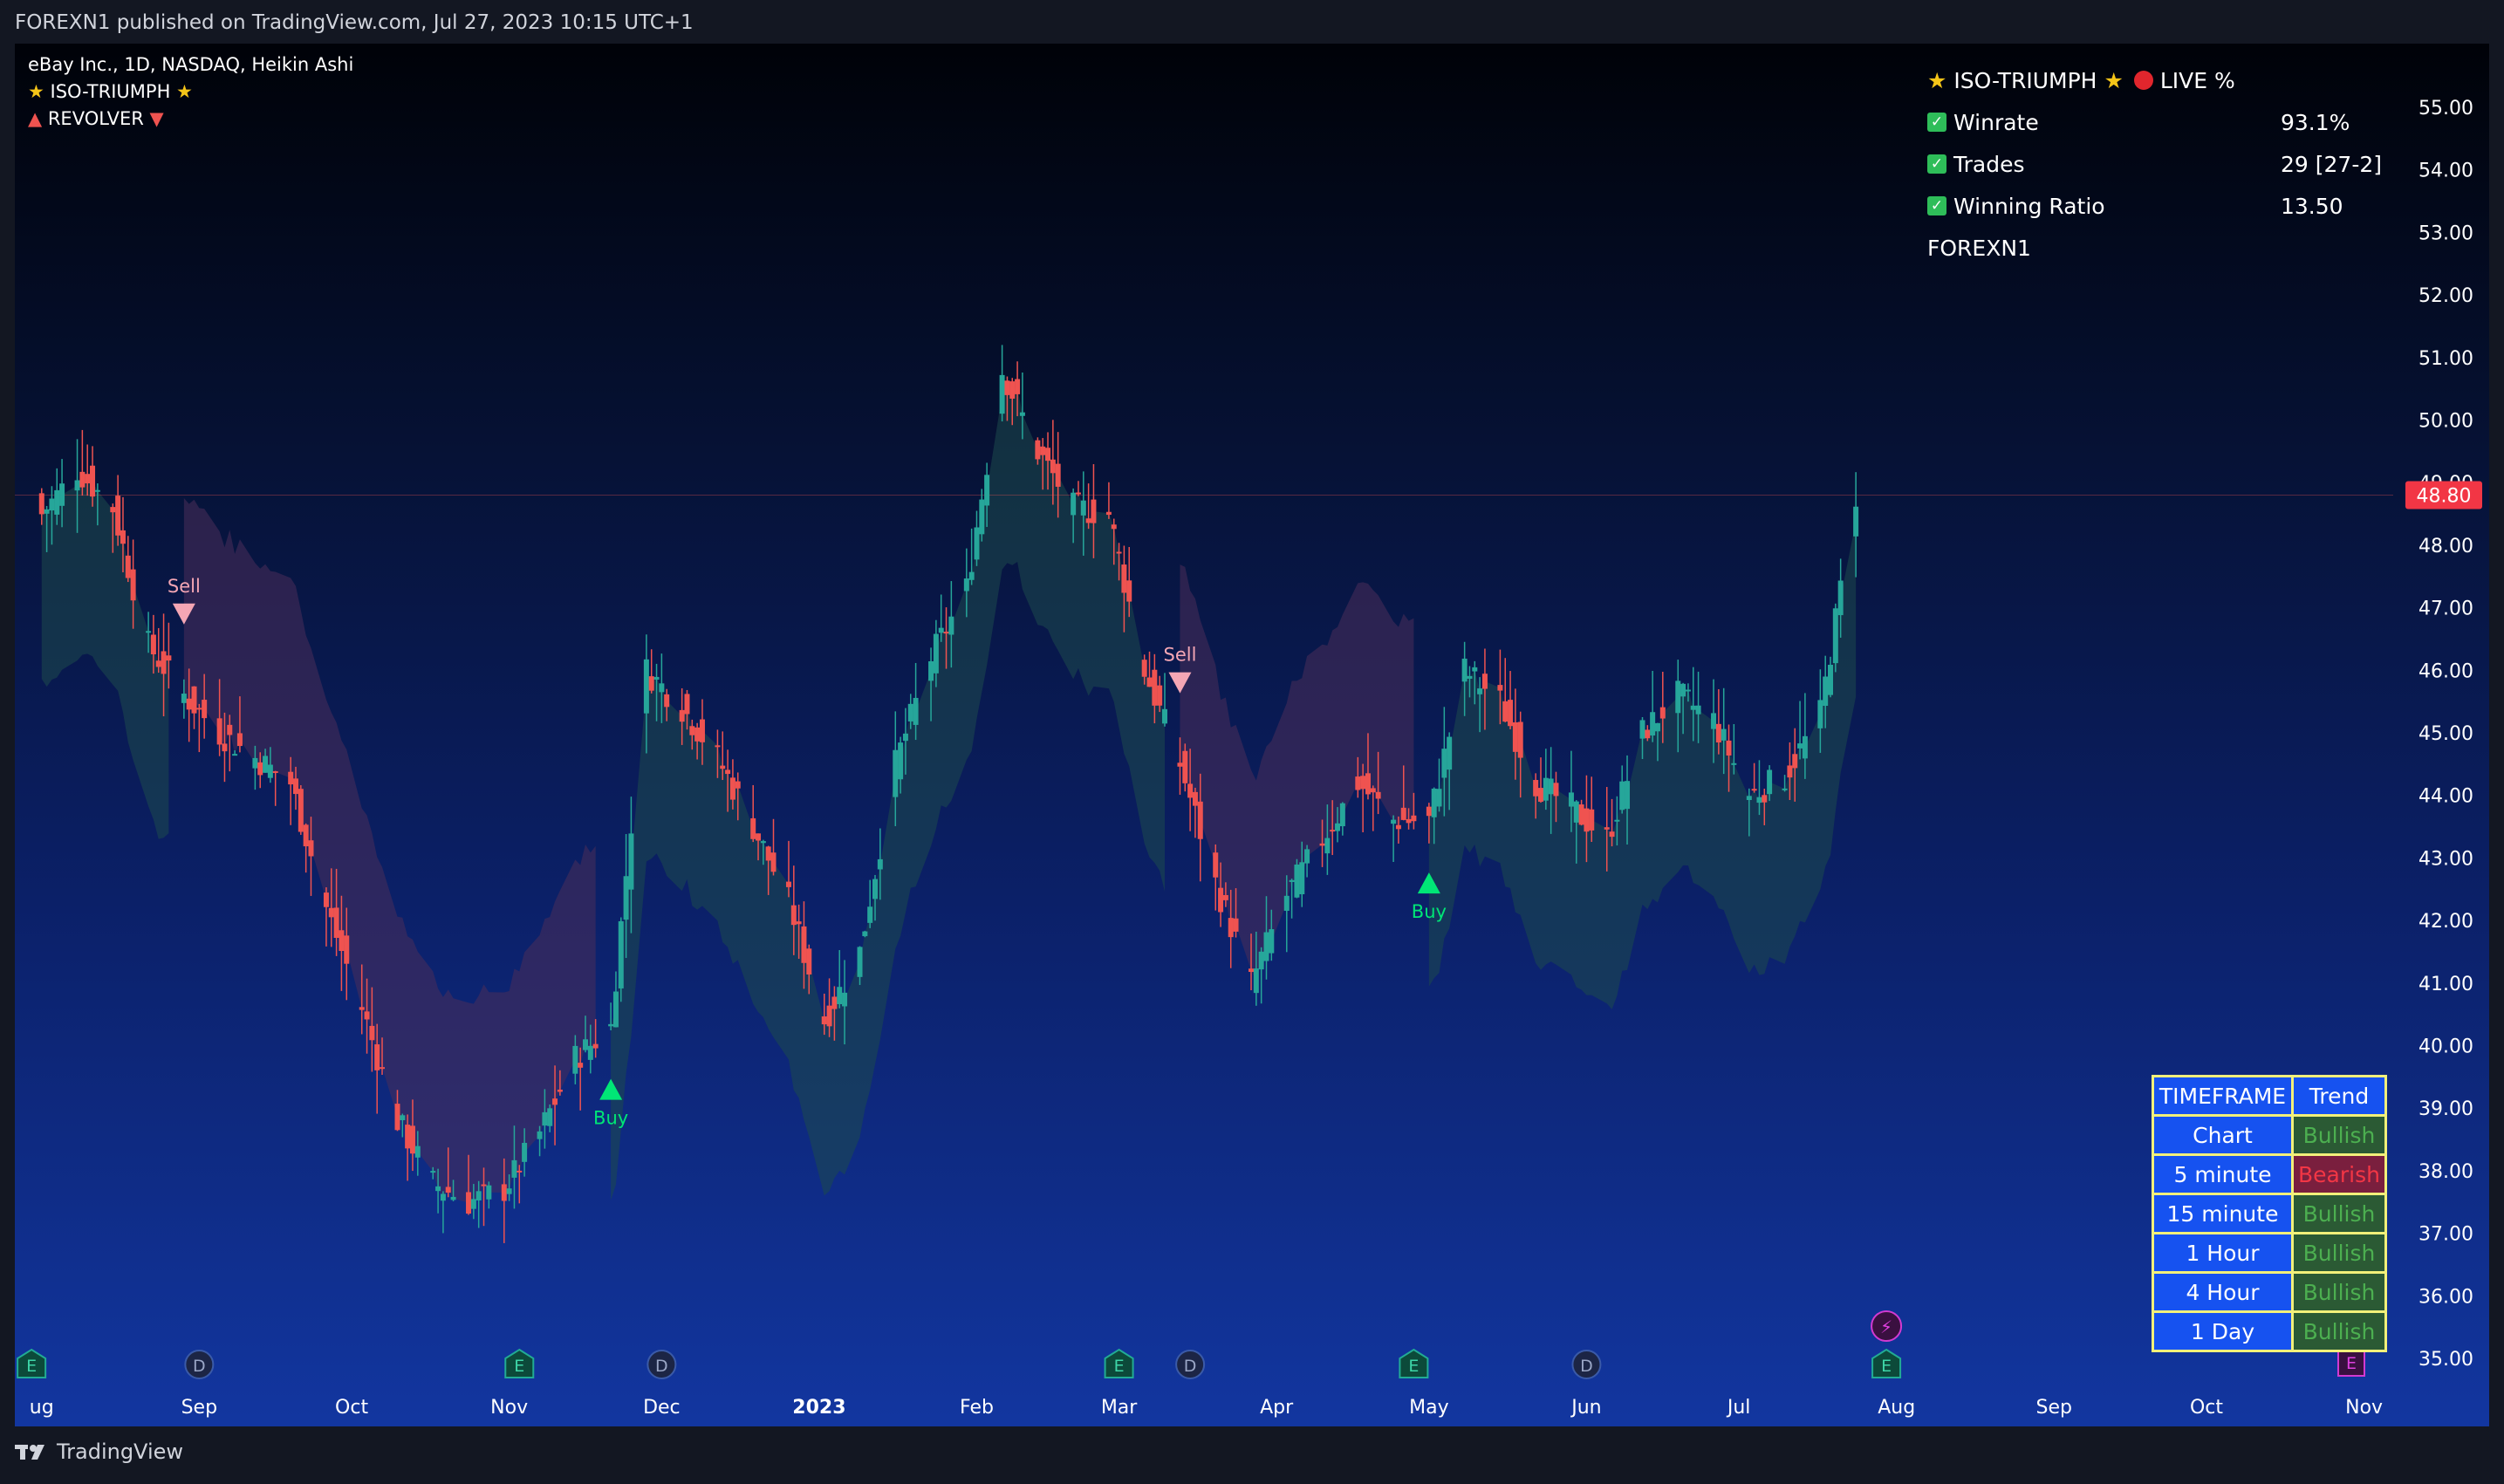 The height and width of the screenshot is (1484, 2504). What do you see at coordinates (2445, 1360) in the screenshot?
I see `y-tick-label: 35.00` at bounding box center [2445, 1360].